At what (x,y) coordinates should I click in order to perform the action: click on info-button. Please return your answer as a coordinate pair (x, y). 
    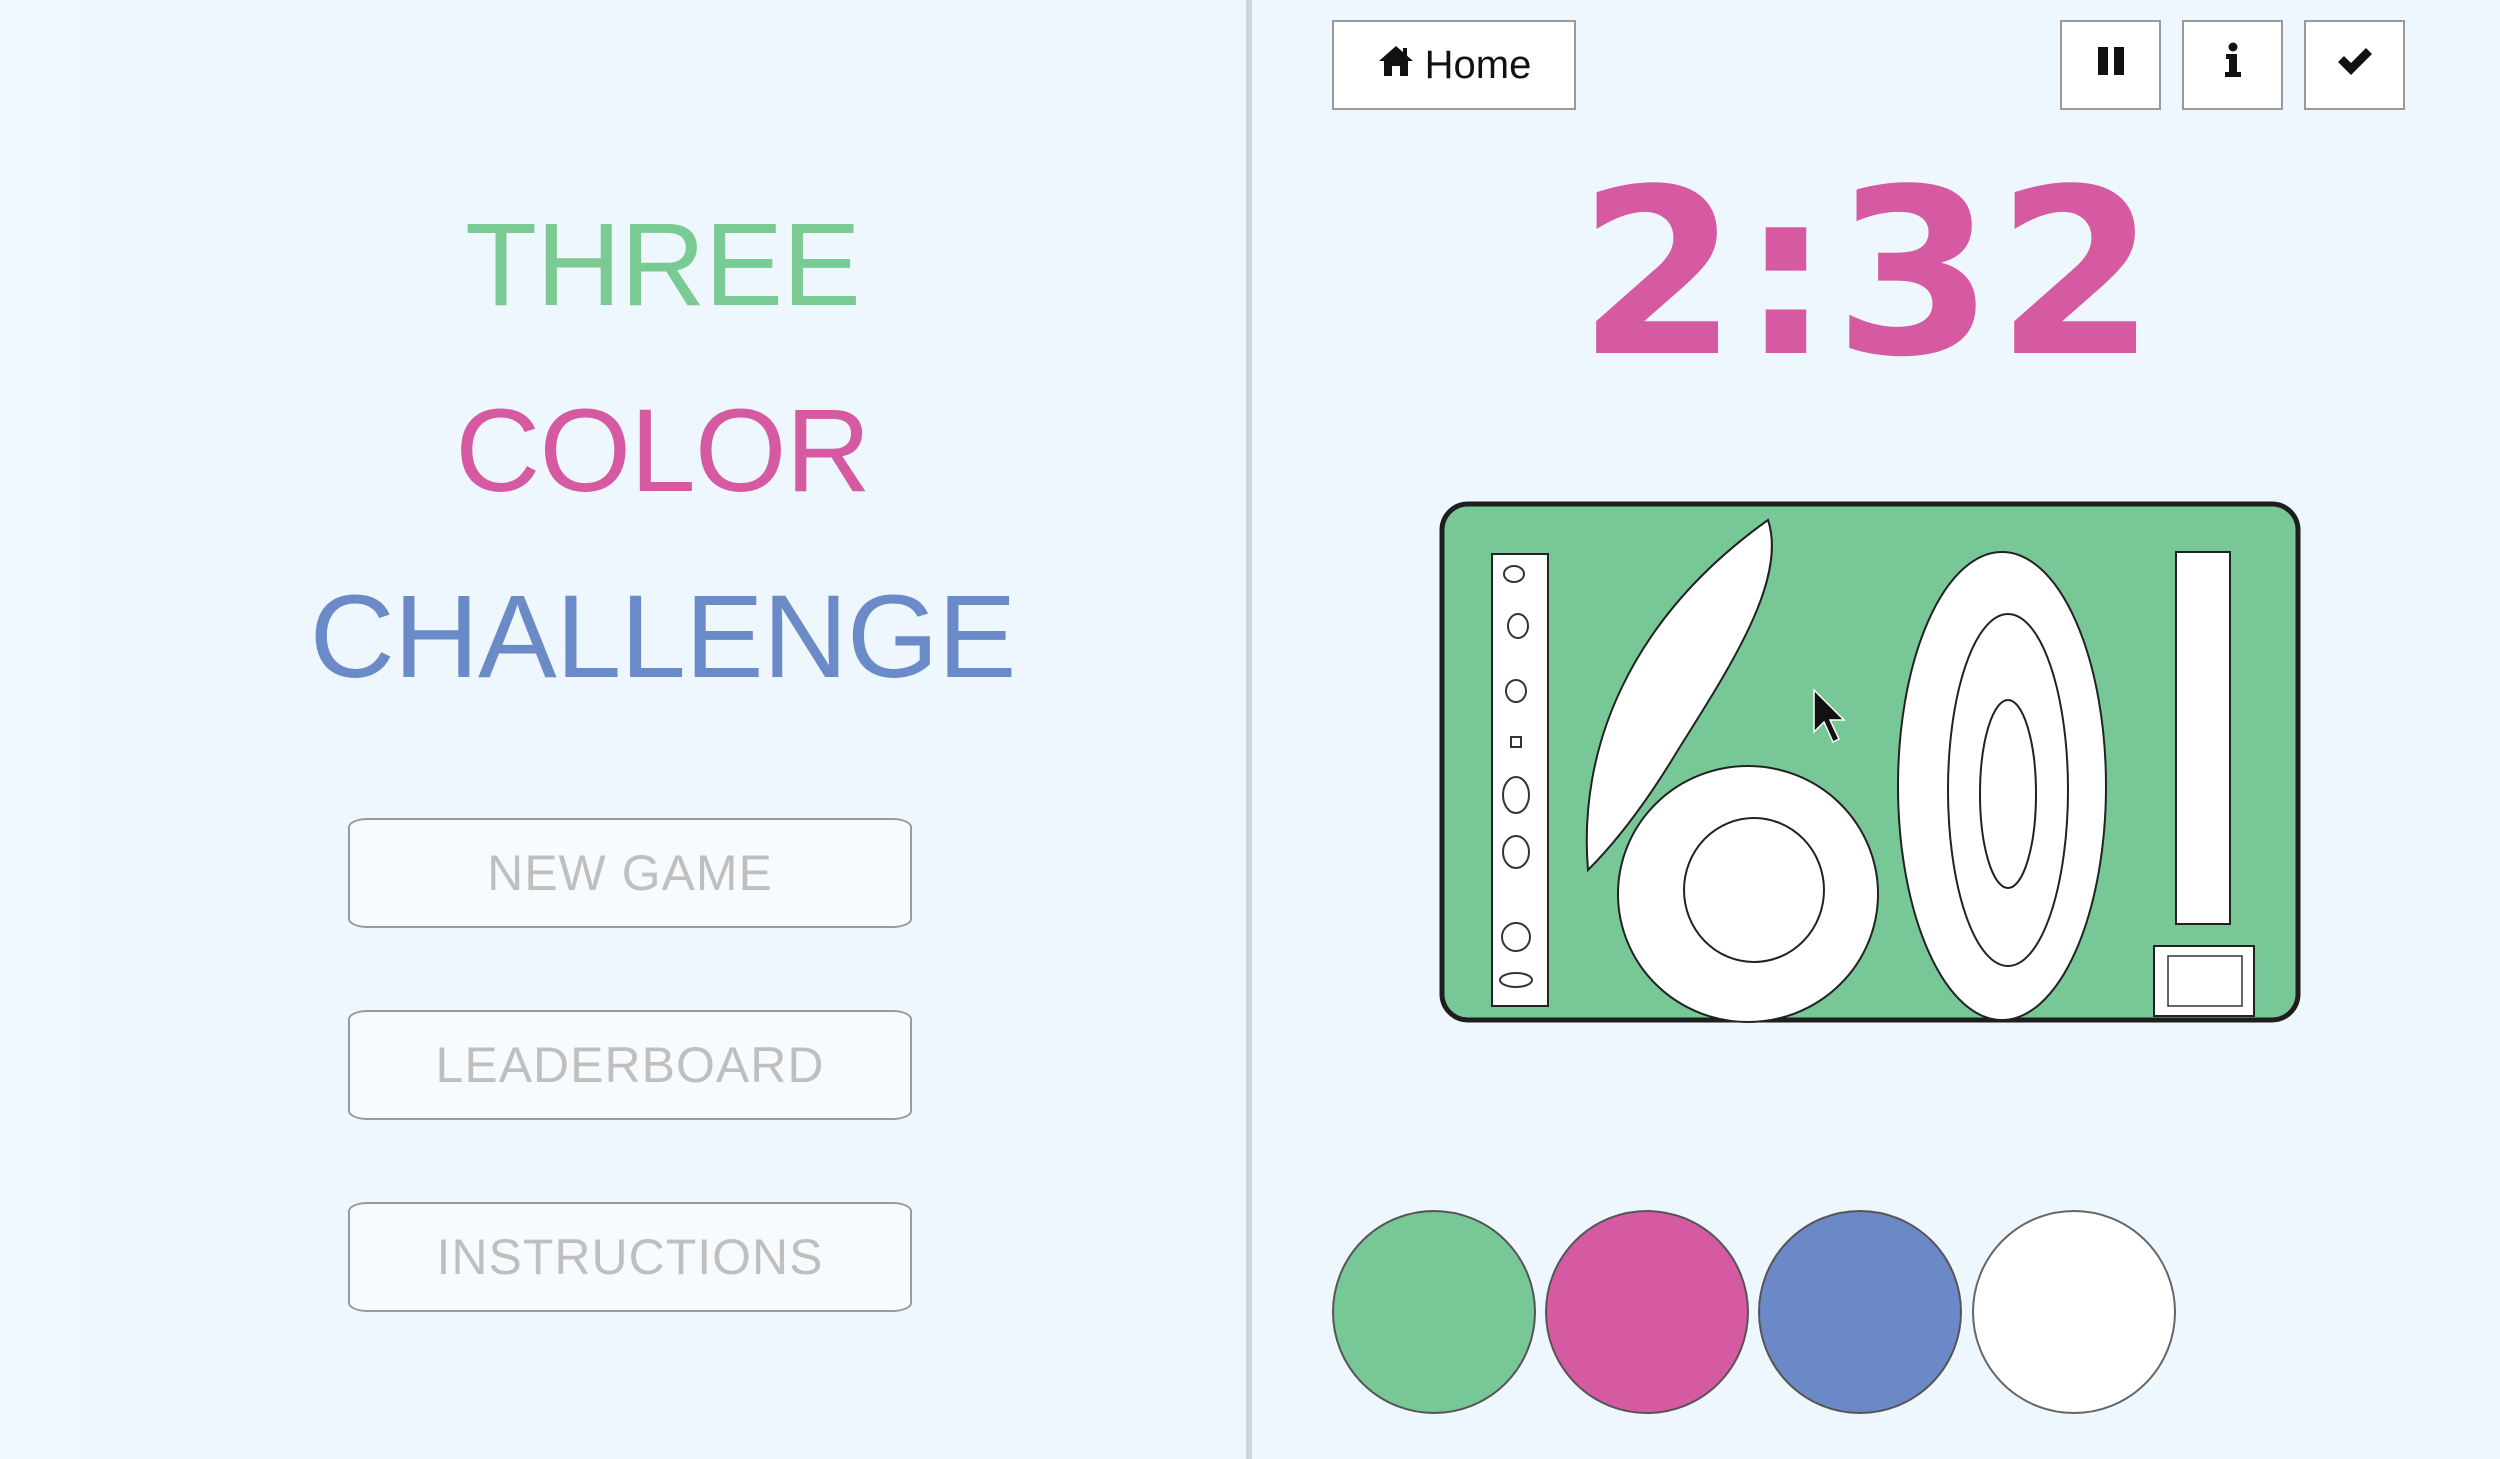
    Looking at the image, I should click on (2232, 65).